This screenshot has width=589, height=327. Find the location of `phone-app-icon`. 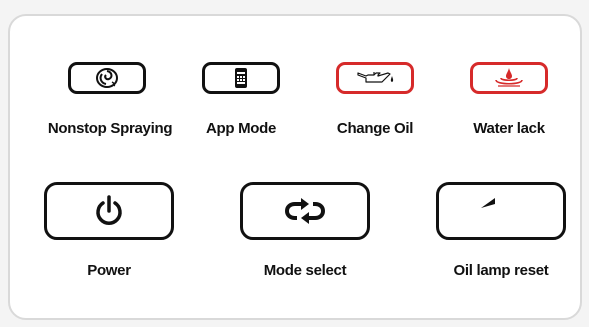

phone-app-icon is located at coordinates (241, 78).